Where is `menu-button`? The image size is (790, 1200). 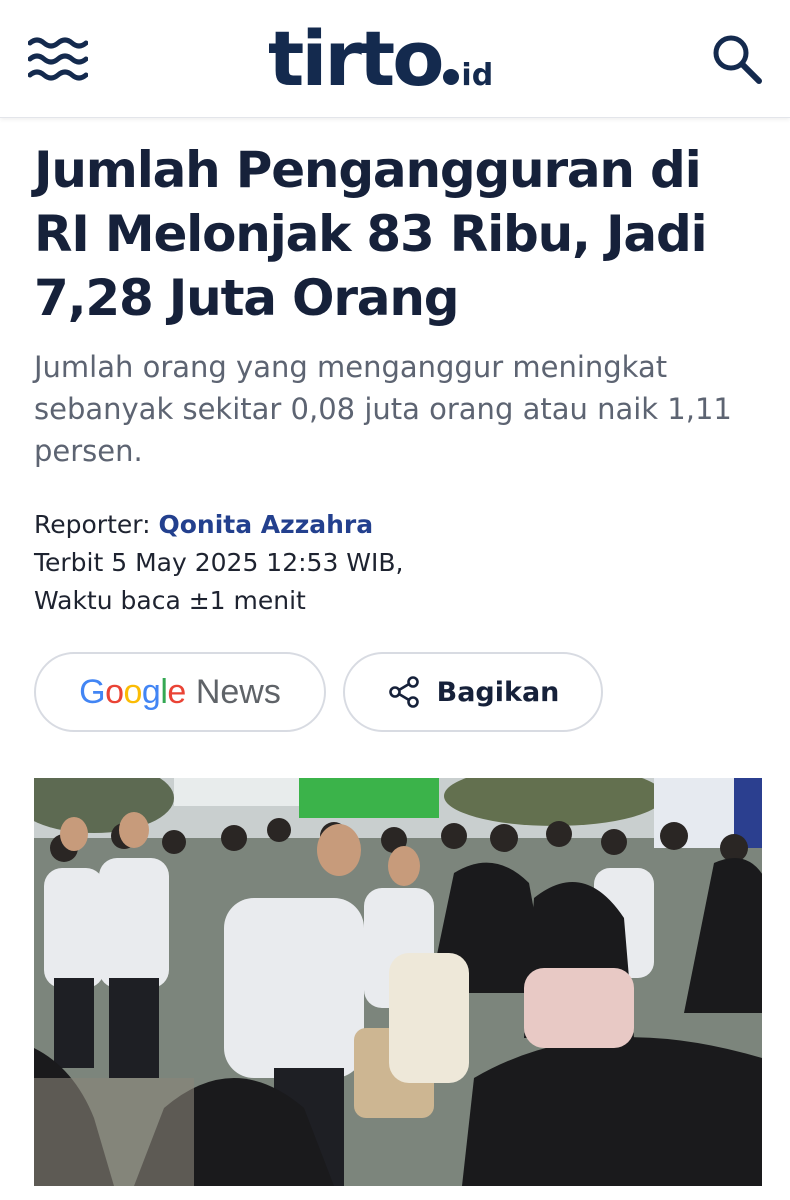 menu-button is located at coordinates (58, 59).